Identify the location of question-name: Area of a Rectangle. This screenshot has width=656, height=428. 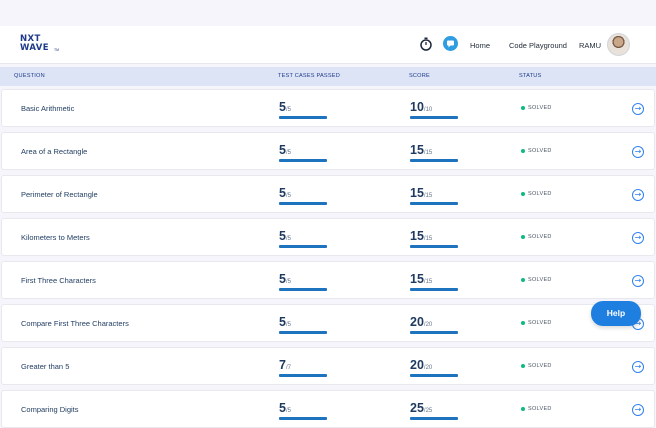
(54, 151).